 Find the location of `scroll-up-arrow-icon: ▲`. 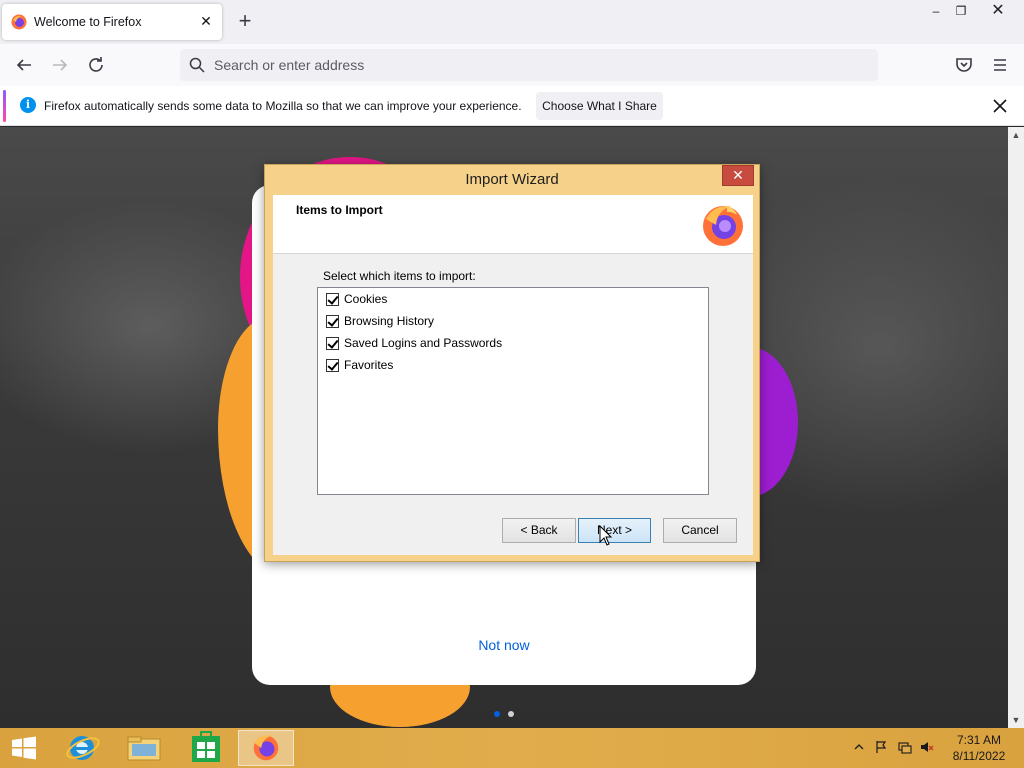

scroll-up-arrow-icon: ▲ is located at coordinates (1016, 135).